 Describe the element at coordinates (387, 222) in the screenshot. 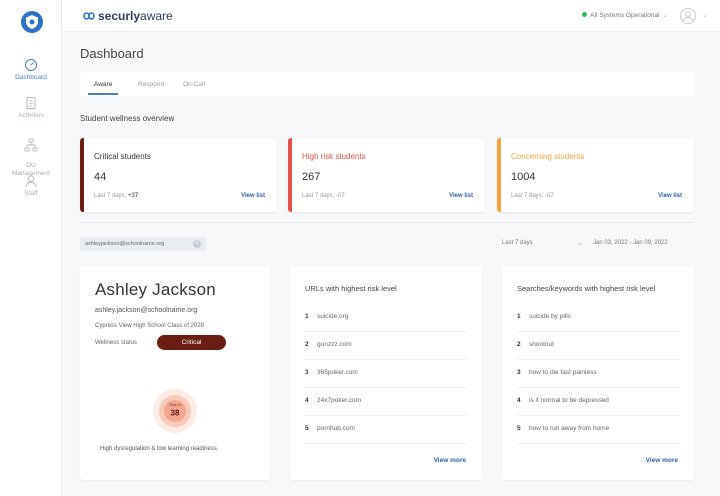

I see `section-divider` at that location.